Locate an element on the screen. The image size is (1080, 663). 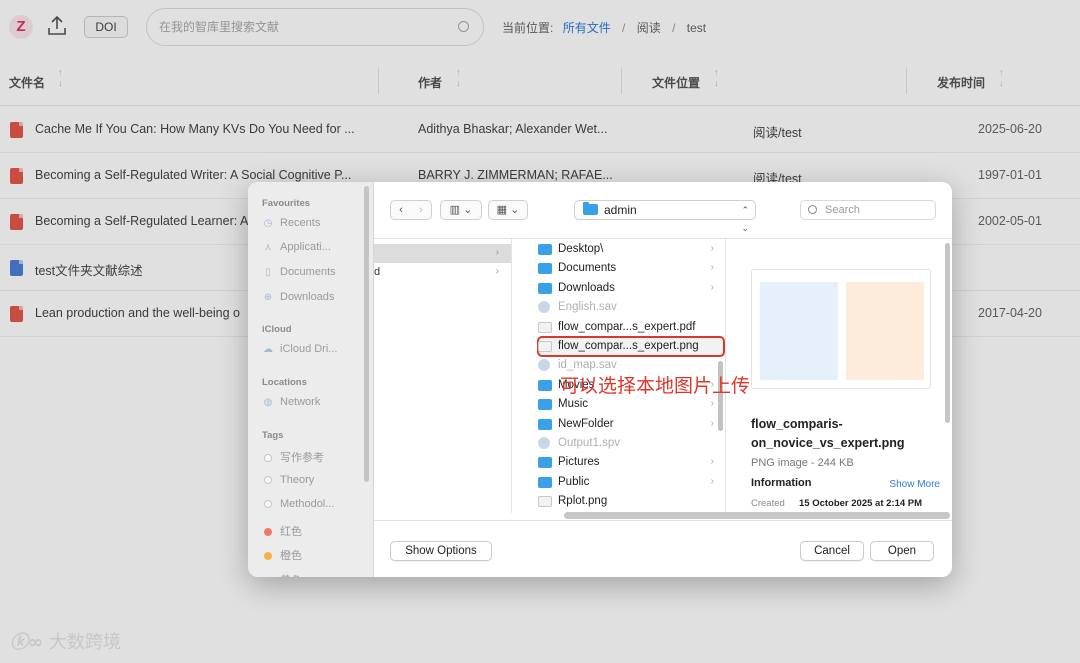
sidebar-tag: Theory is located at coordinates (288, 480).